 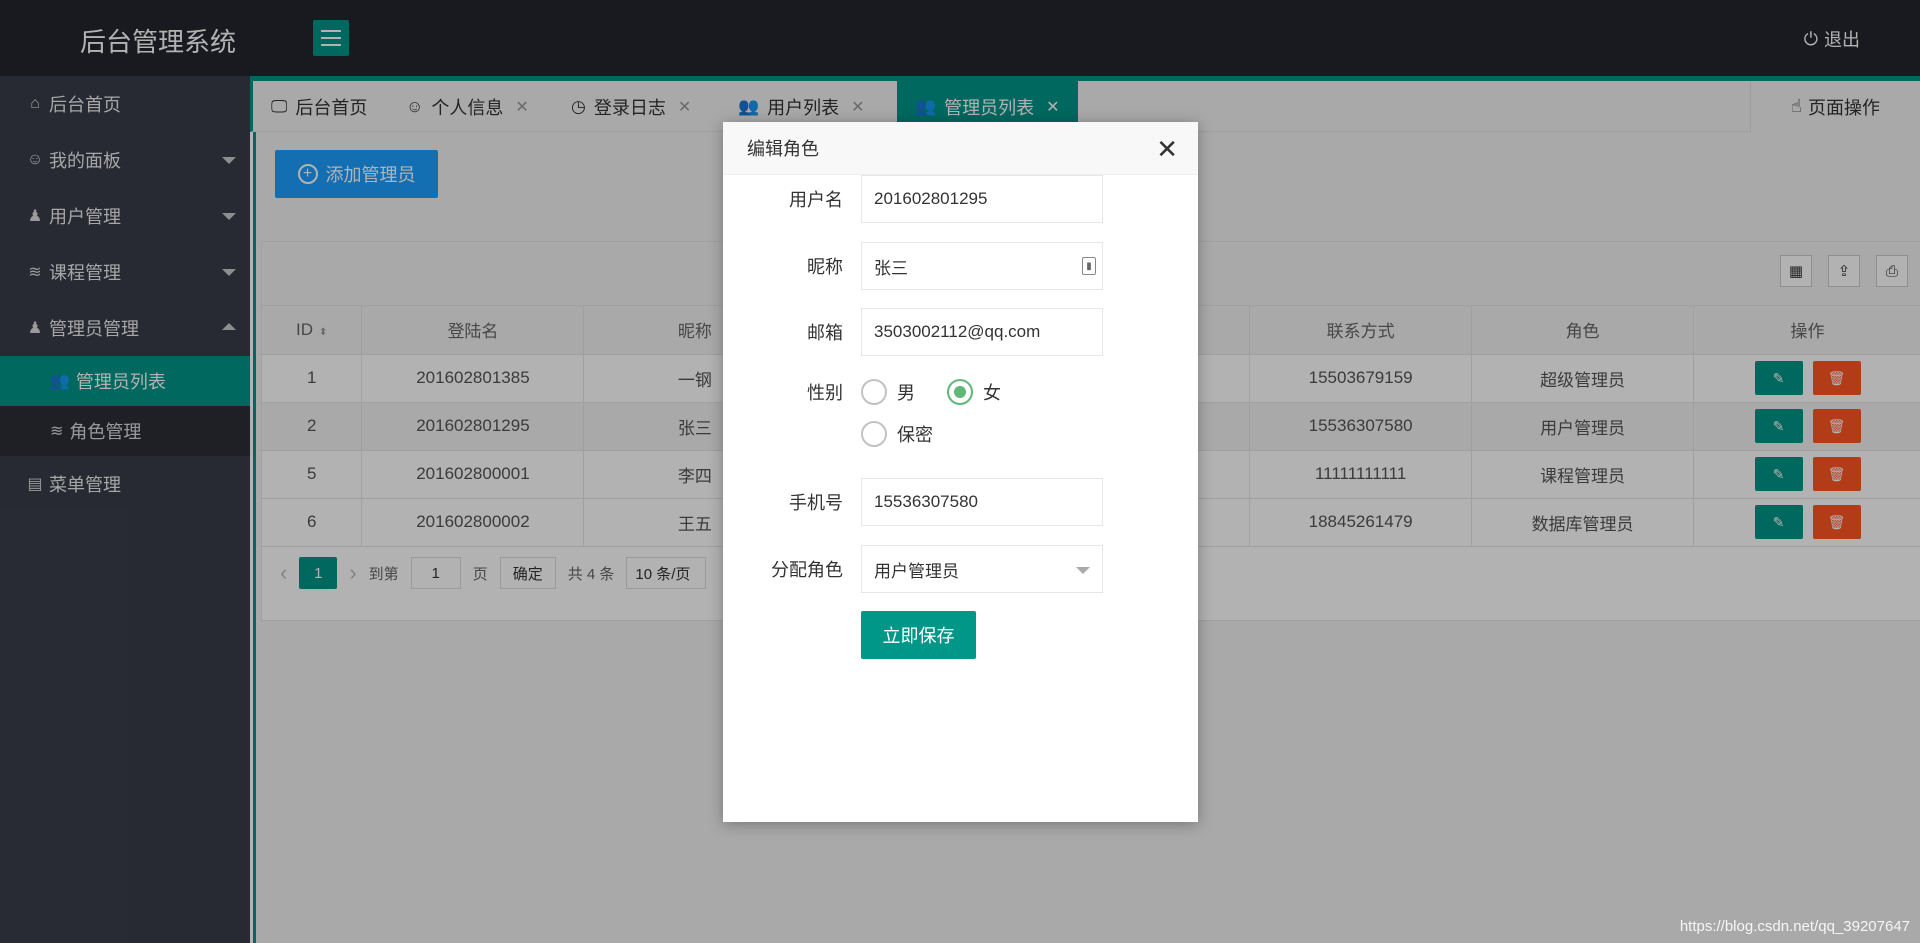 What do you see at coordinates (982, 502) in the screenshot?
I see `phone-field: 15536307580` at bounding box center [982, 502].